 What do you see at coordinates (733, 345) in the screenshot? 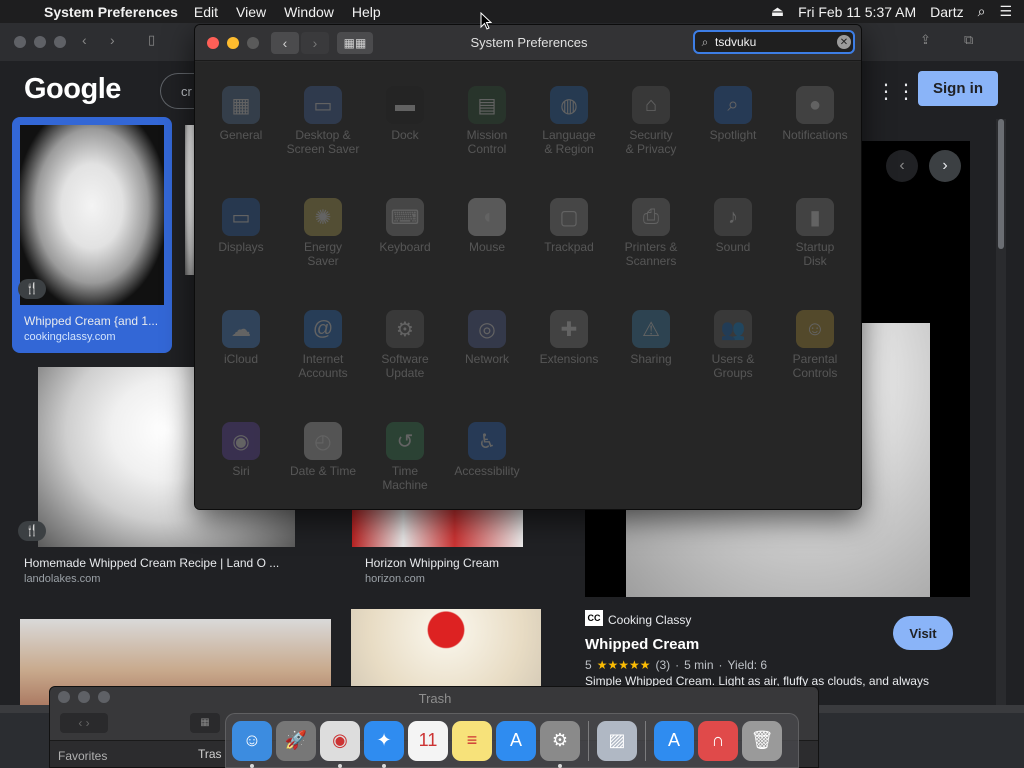
I see `pref-pane-users: 👥 Users & Groups` at bounding box center [733, 345].